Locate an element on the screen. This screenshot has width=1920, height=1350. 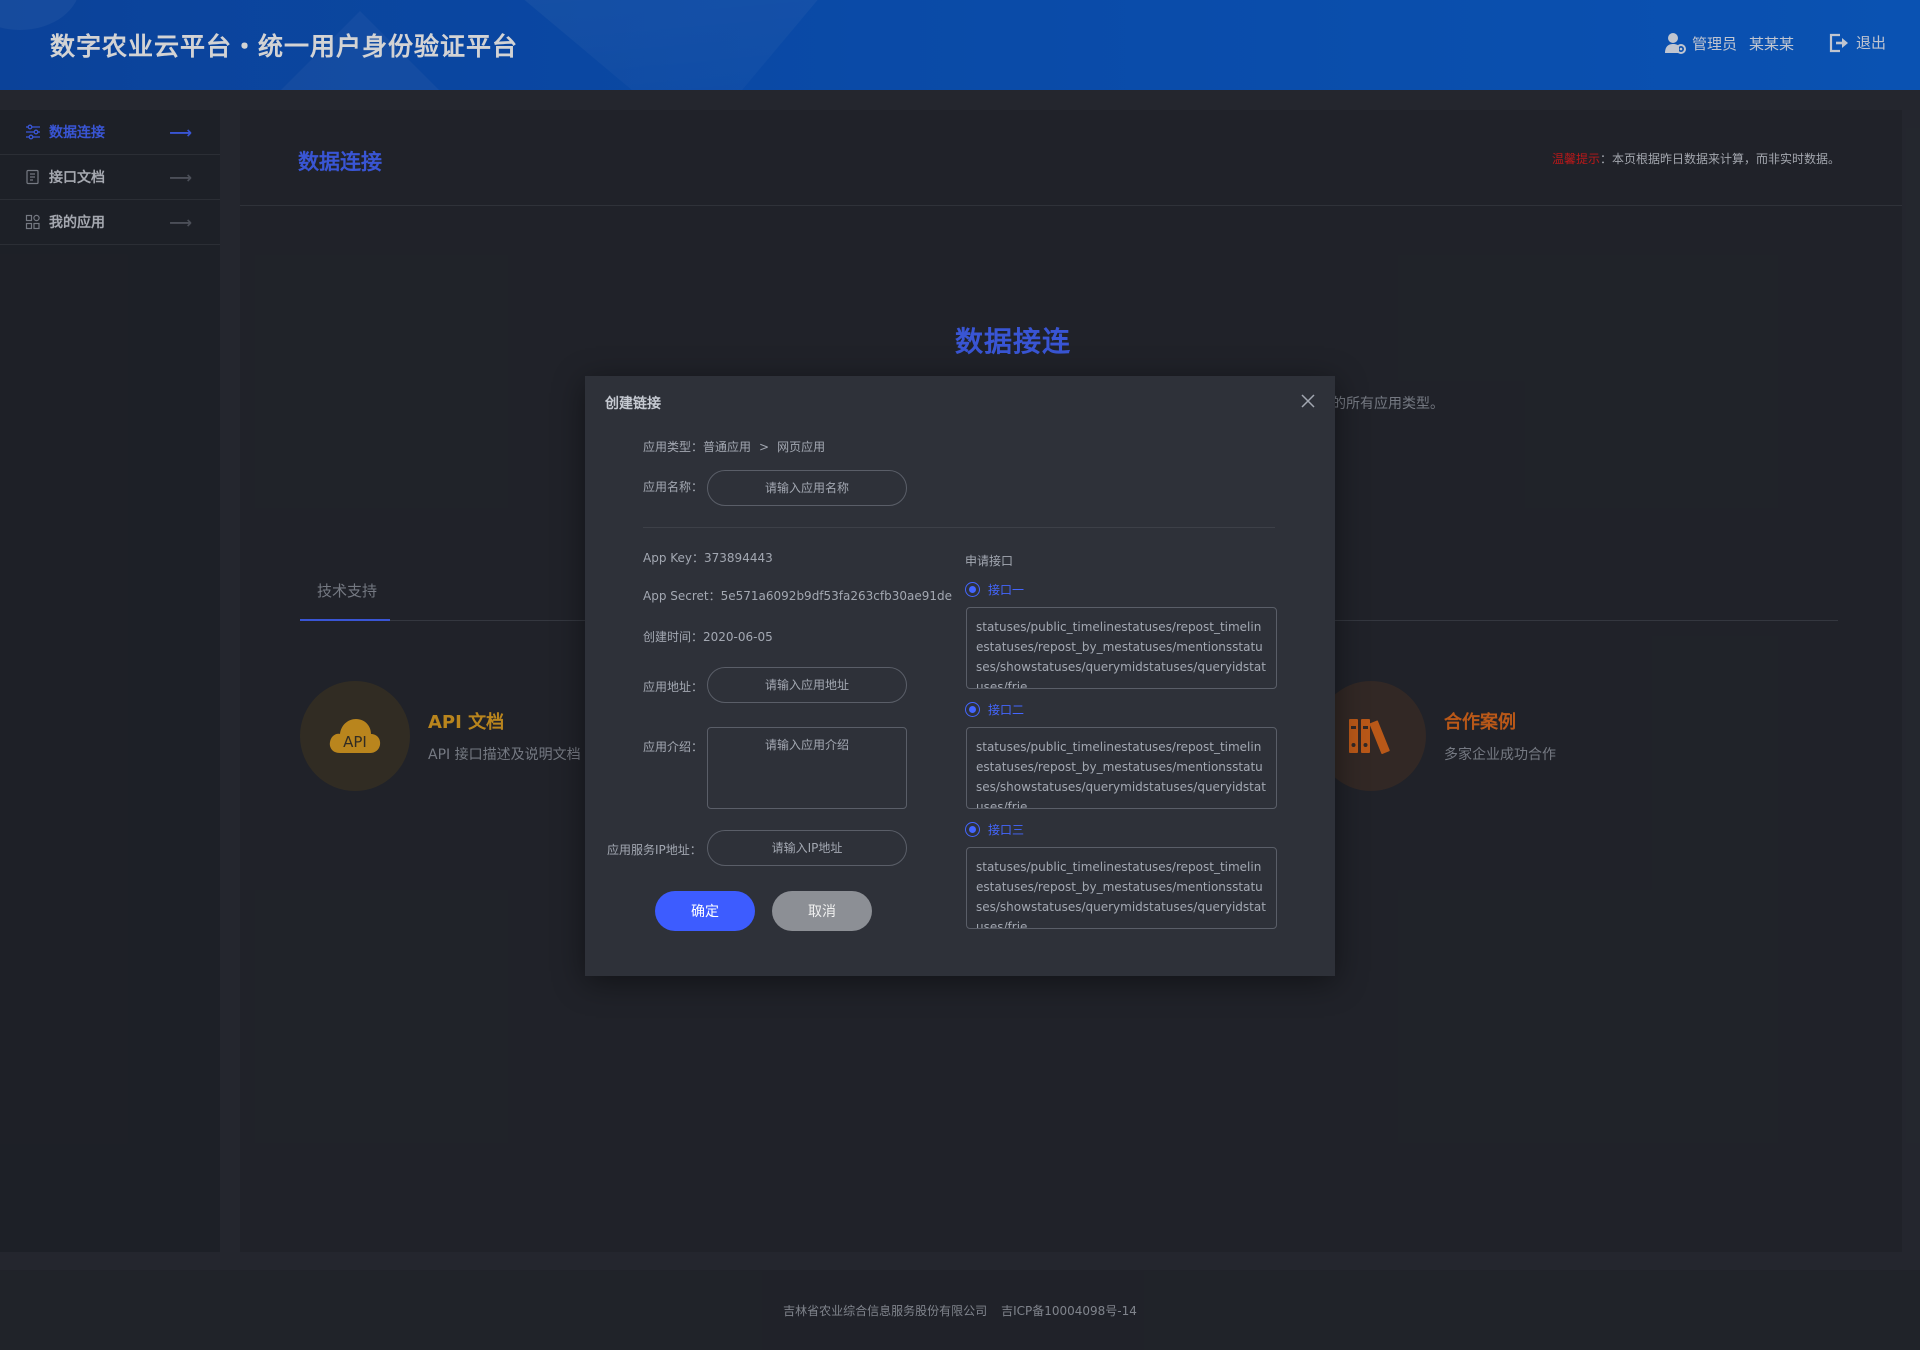
api-option-2: 接口二 is located at coordinates (994, 709).